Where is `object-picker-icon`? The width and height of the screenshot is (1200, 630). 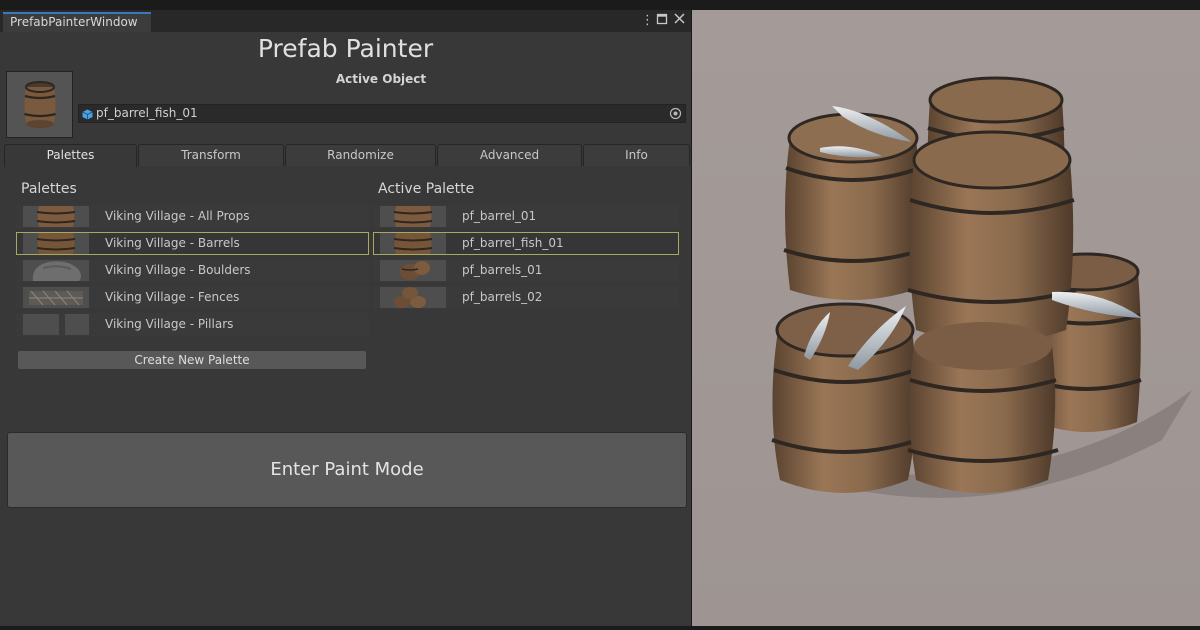 object-picker-icon is located at coordinates (675, 116).